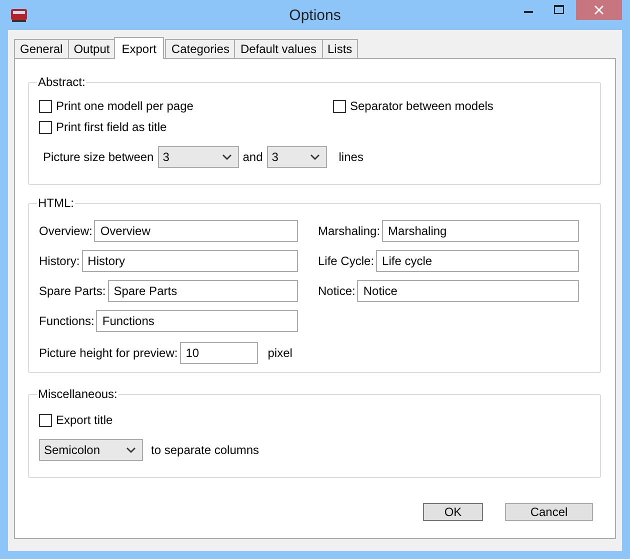 This screenshot has width=630, height=559. What do you see at coordinates (91, 450) in the screenshot?
I see `dropdown: Semicolon` at bounding box center [91, 450].